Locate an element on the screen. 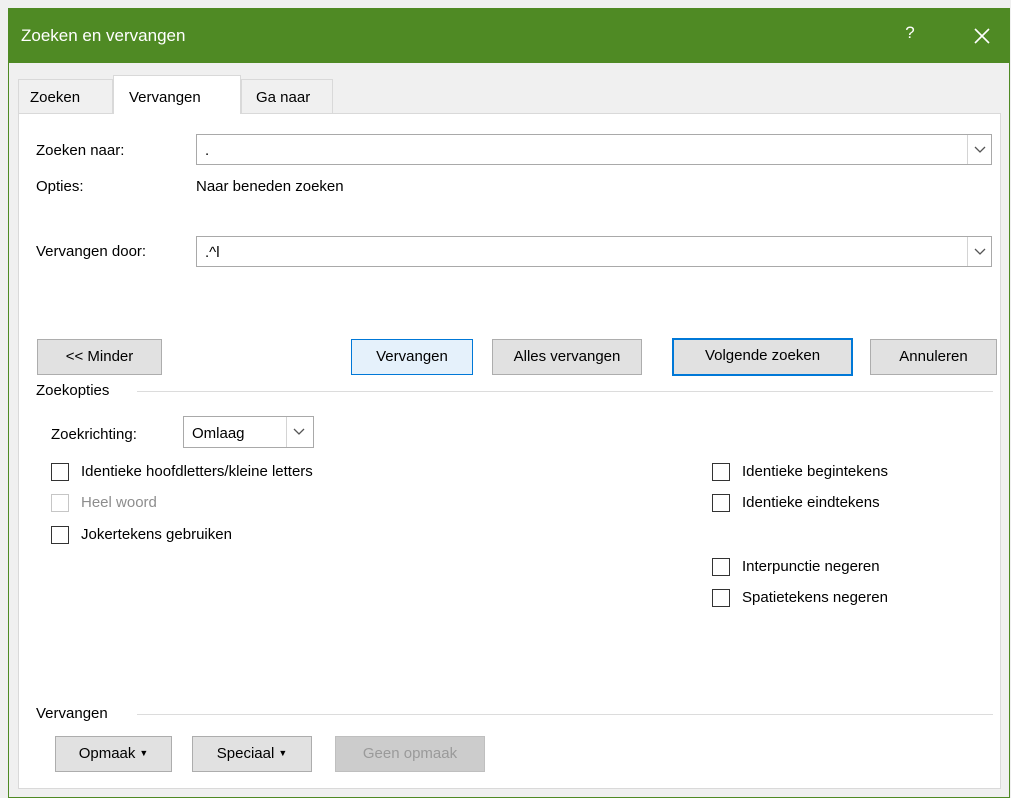 Image resolution: width=1011 pixels, height=798 pixels. options-label: Opties: is located at coordinates (60, 186).